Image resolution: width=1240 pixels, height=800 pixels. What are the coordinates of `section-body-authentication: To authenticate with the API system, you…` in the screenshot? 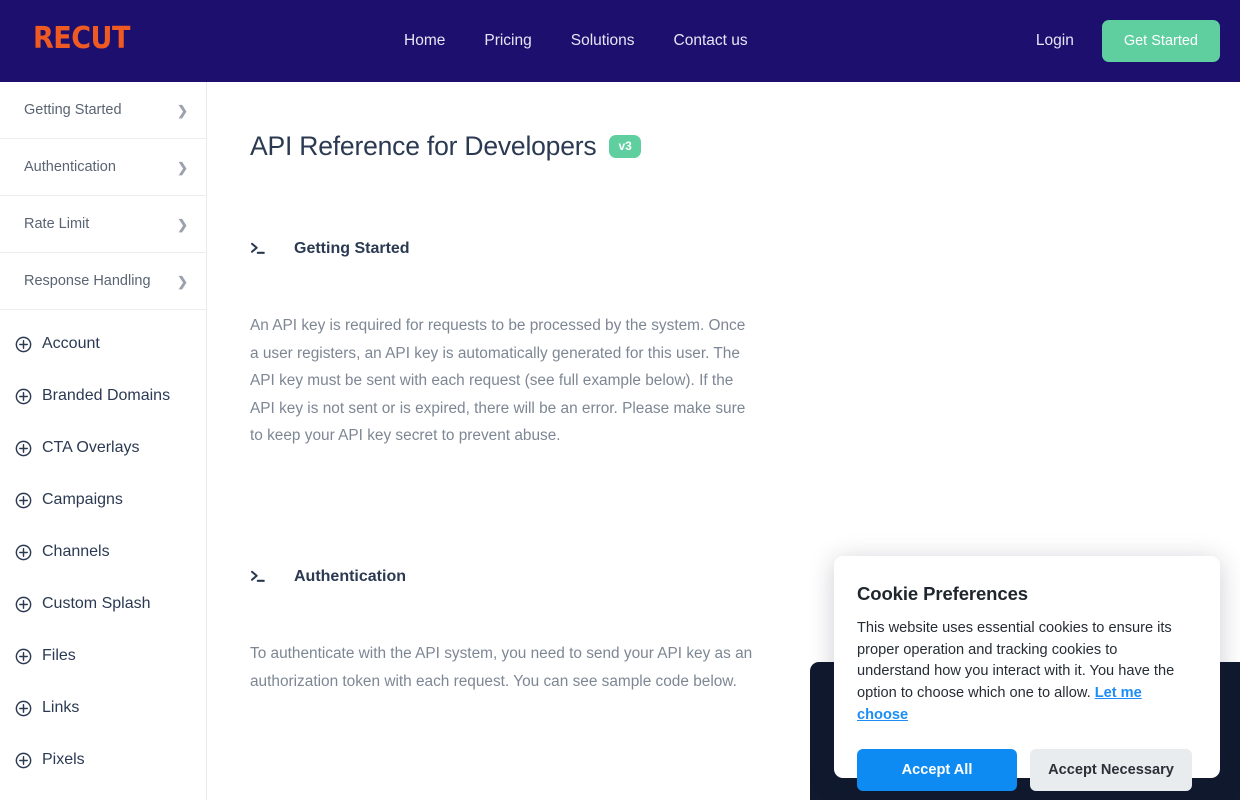 It's located at (501, 667).